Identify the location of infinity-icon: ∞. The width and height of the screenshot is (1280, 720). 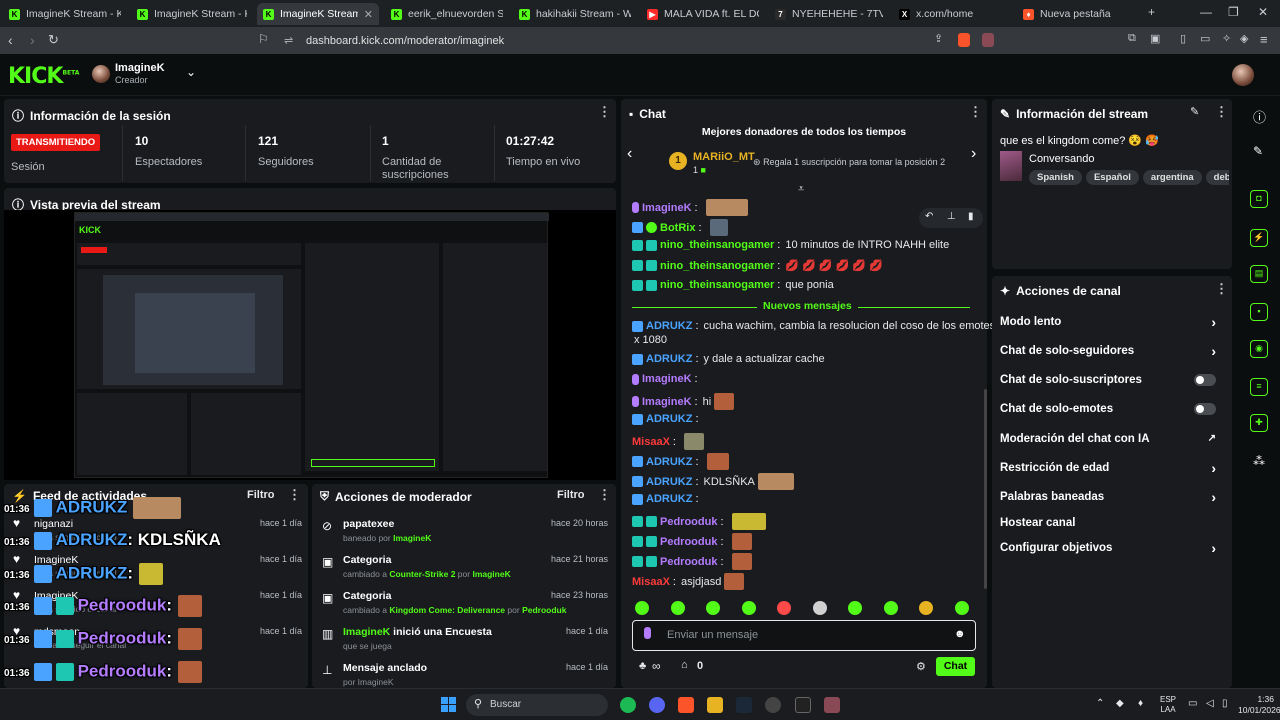
(656, 666).